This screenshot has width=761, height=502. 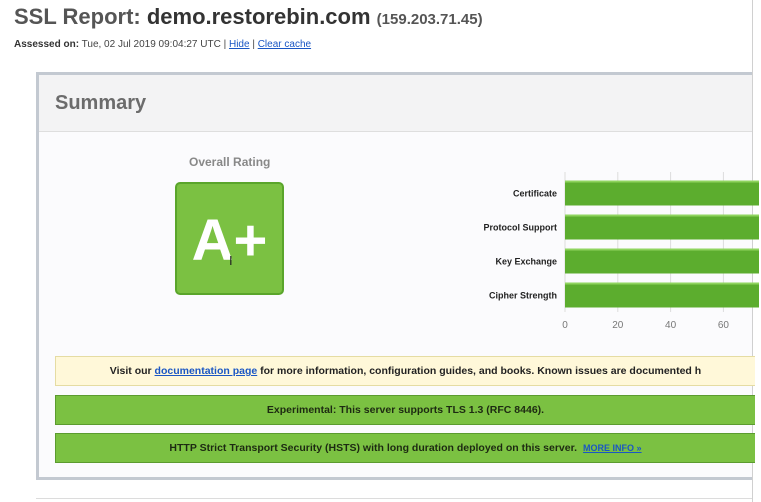 I want to click on tick-label-60: 60, so click(x=724, y=325).